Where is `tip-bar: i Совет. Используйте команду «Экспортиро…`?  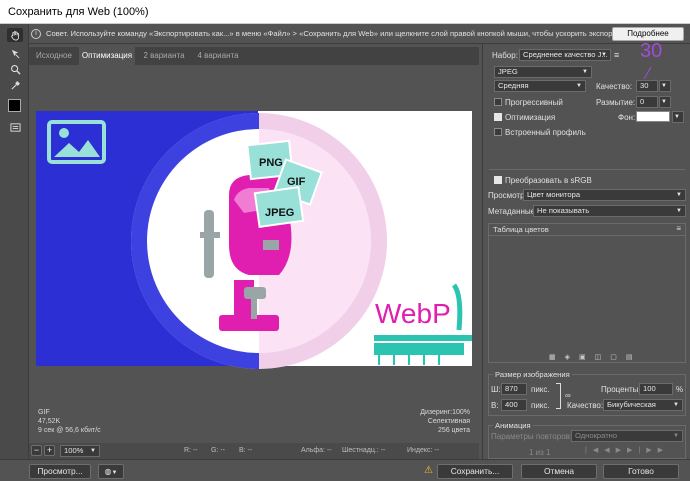 tip-bar: i Совет. Используйте команду «Экспортиро… is located at coordinates (345, 34).